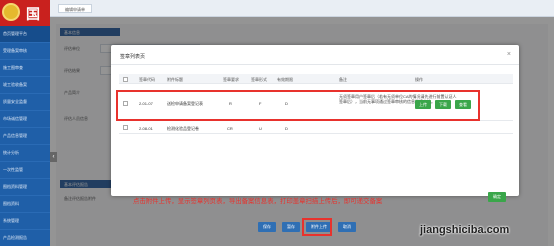  What do you see at coordinates (183, 128) in the screenshot?
I see `cell-title: 检测化验品登记卷` at bounding box center [183, 128].